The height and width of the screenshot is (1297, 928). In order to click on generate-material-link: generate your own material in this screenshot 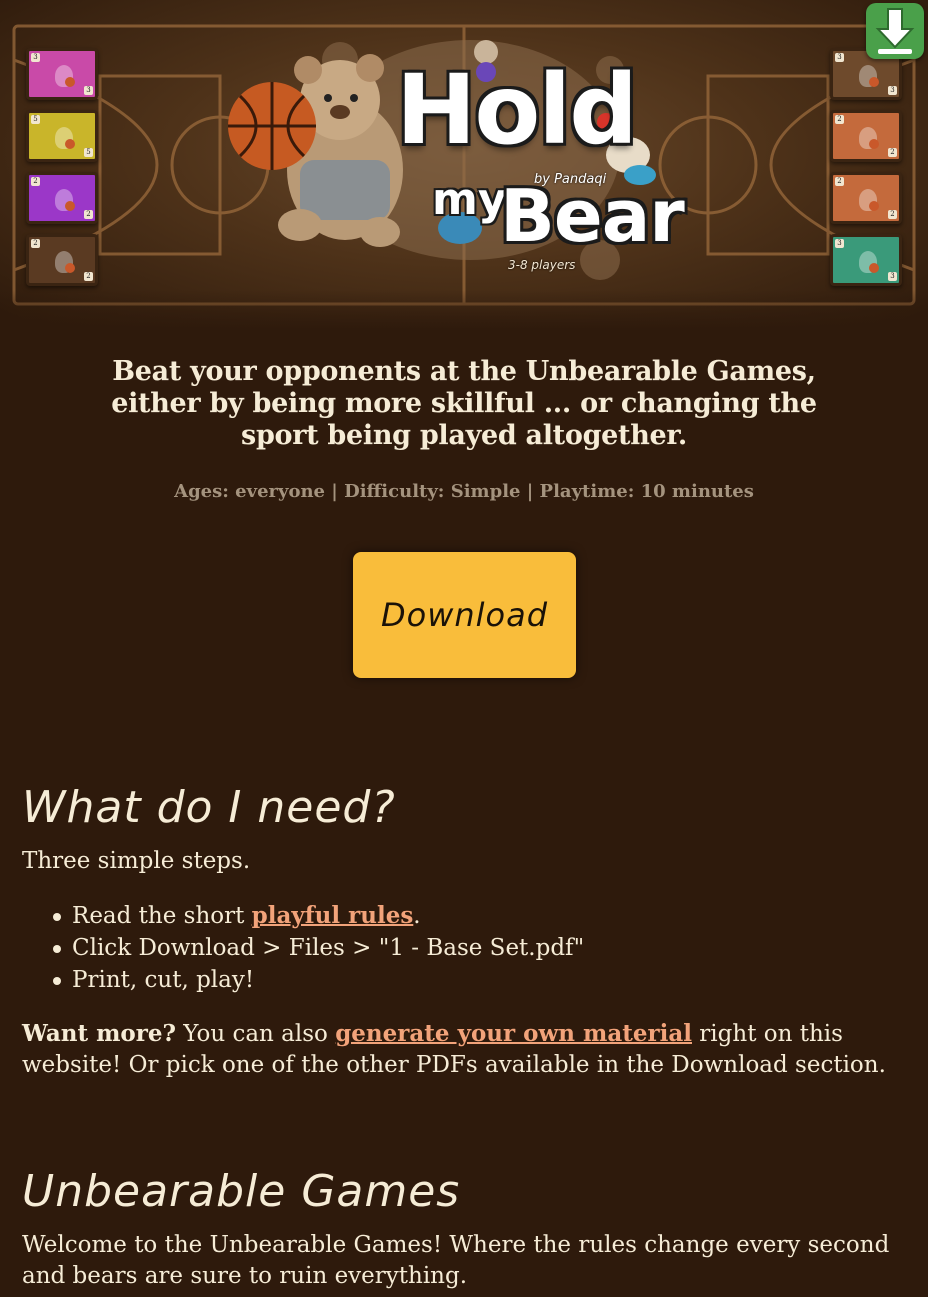, I will do `click(513, 1033)`.